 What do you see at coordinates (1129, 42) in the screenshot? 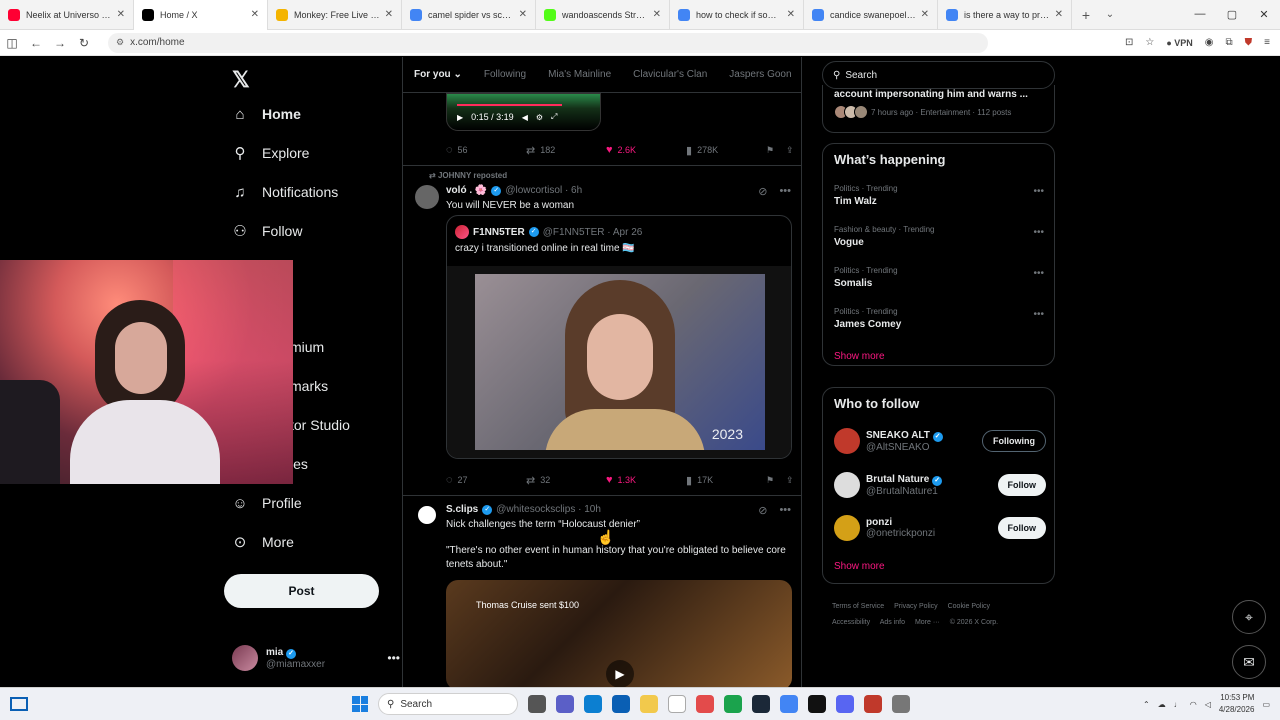
I see `screenshot-icon: ⊡` at bounding box center [1129, 42].